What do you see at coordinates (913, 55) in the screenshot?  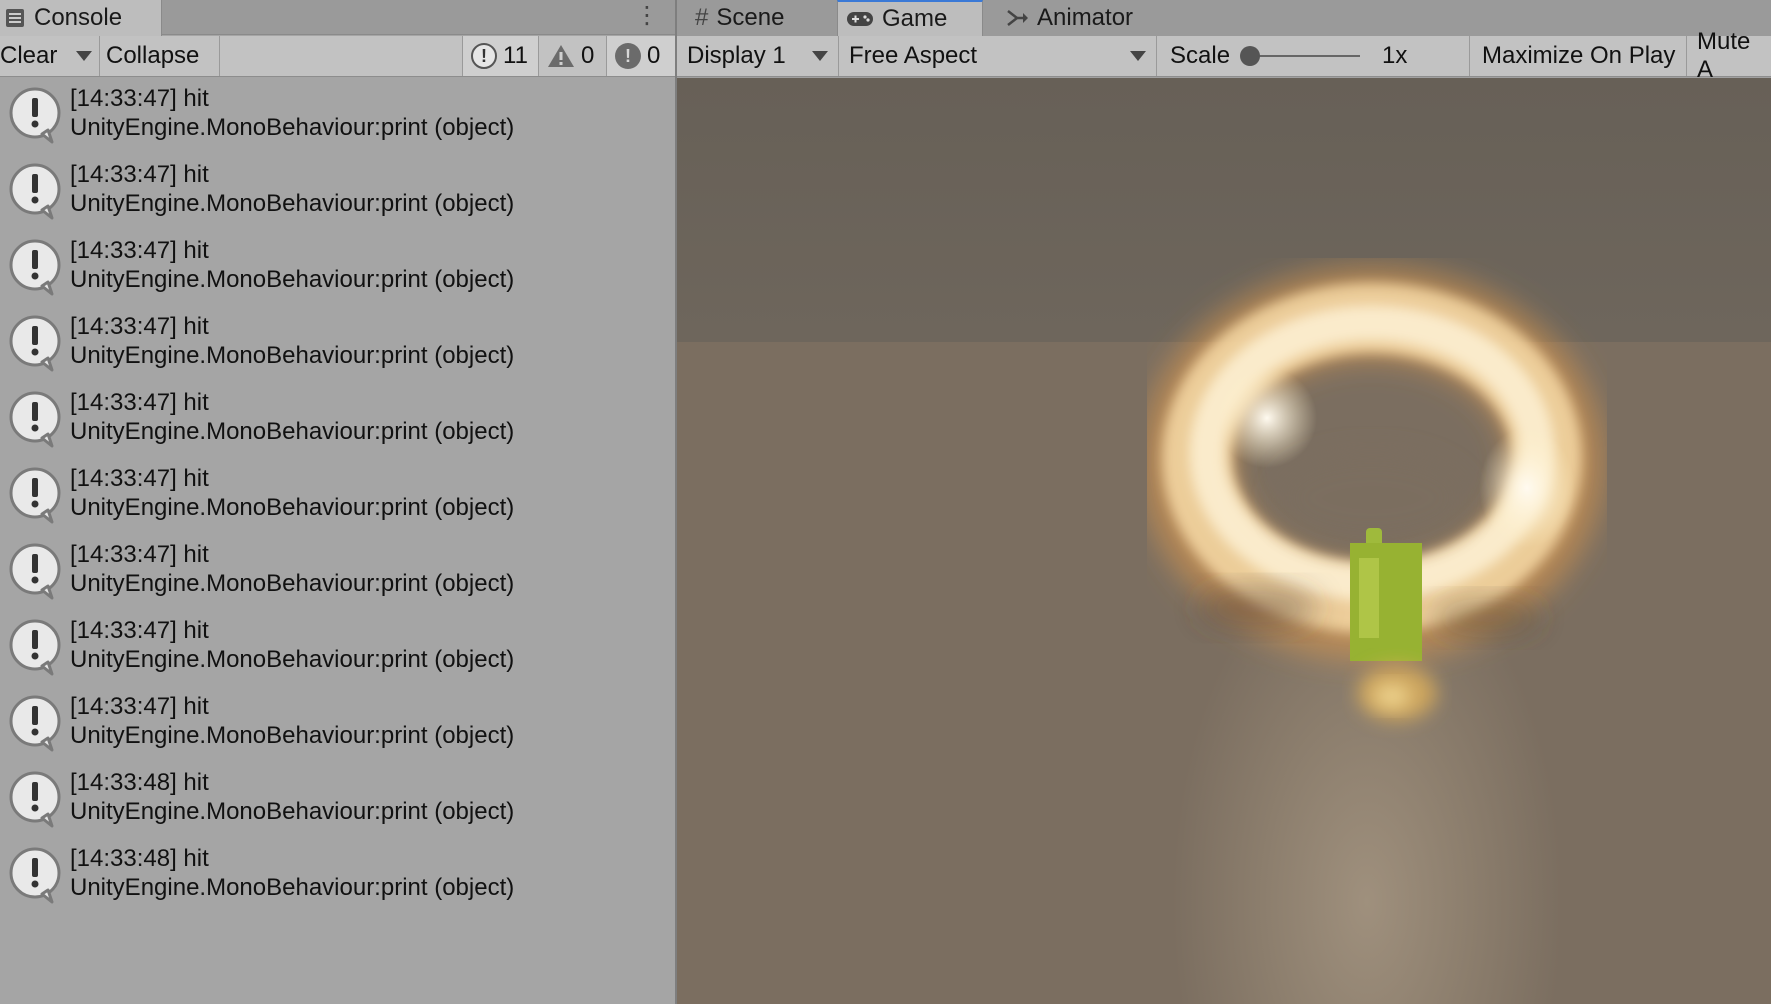 I see `aspect-value: Free Aspect` at bounding box center [913, 55].